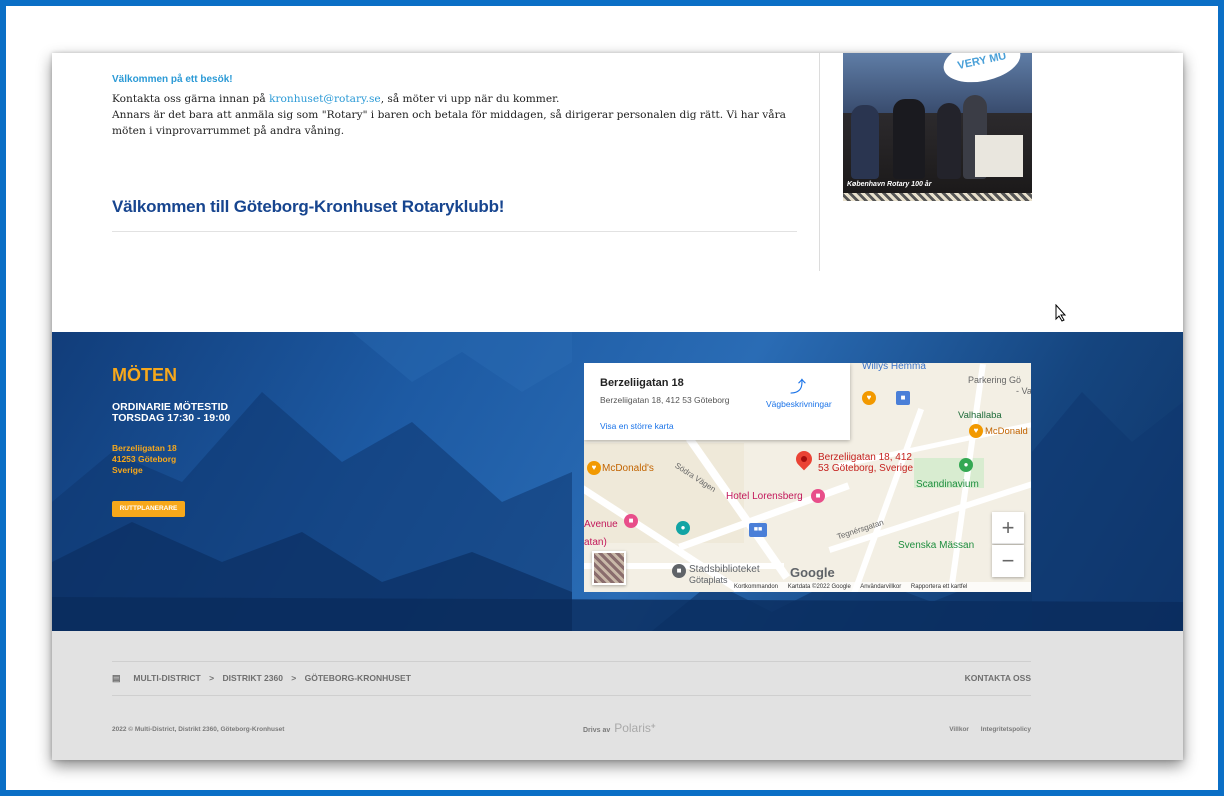 This screenshot has height=796, width=1224. What do you see at coordinates (148, 509) in the screenshot?
I see `route-planner-button: RUTTPLANERARE` at bounding box center [148, 509].